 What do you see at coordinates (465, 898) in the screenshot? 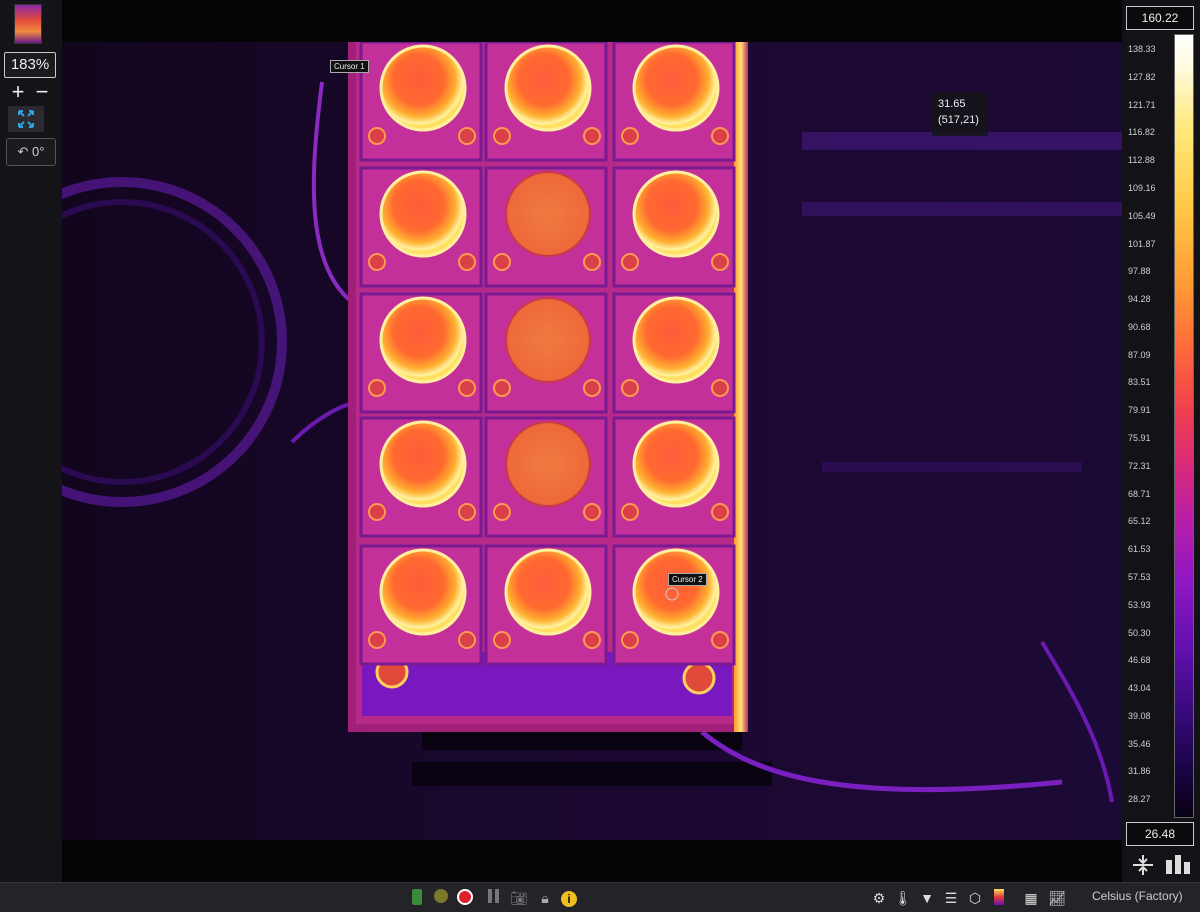
I see `record-button` at bounding box center [465, 898].